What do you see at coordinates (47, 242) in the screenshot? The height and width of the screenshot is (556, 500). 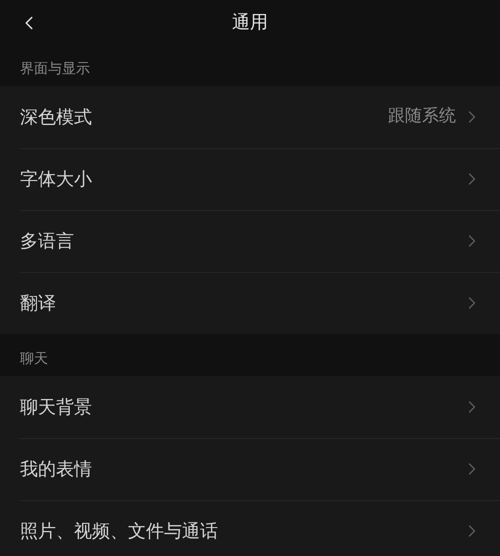 I see `row-label: 多语言` at bounding box center [47, 242].